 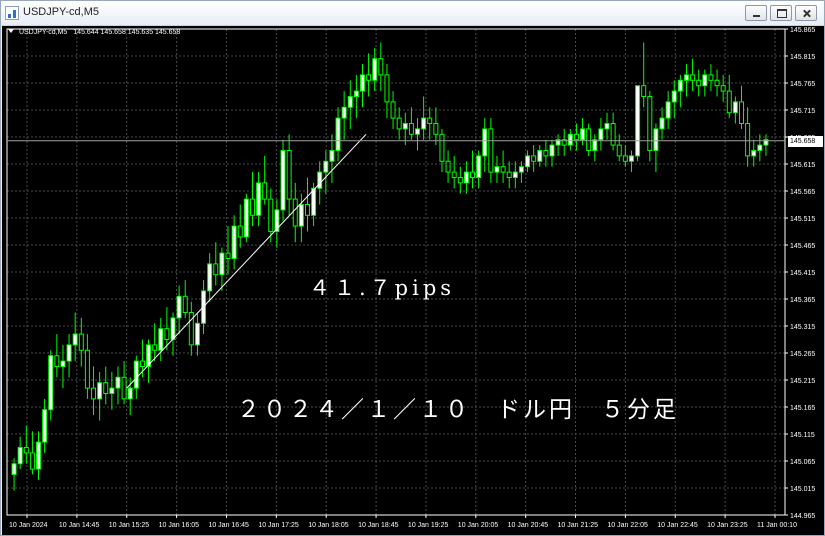 What do you see at coordinates (528, 525) in the screenshot?
I see `x-tick-label: 10 Jan 20:45` at bounding box center [528, 525].